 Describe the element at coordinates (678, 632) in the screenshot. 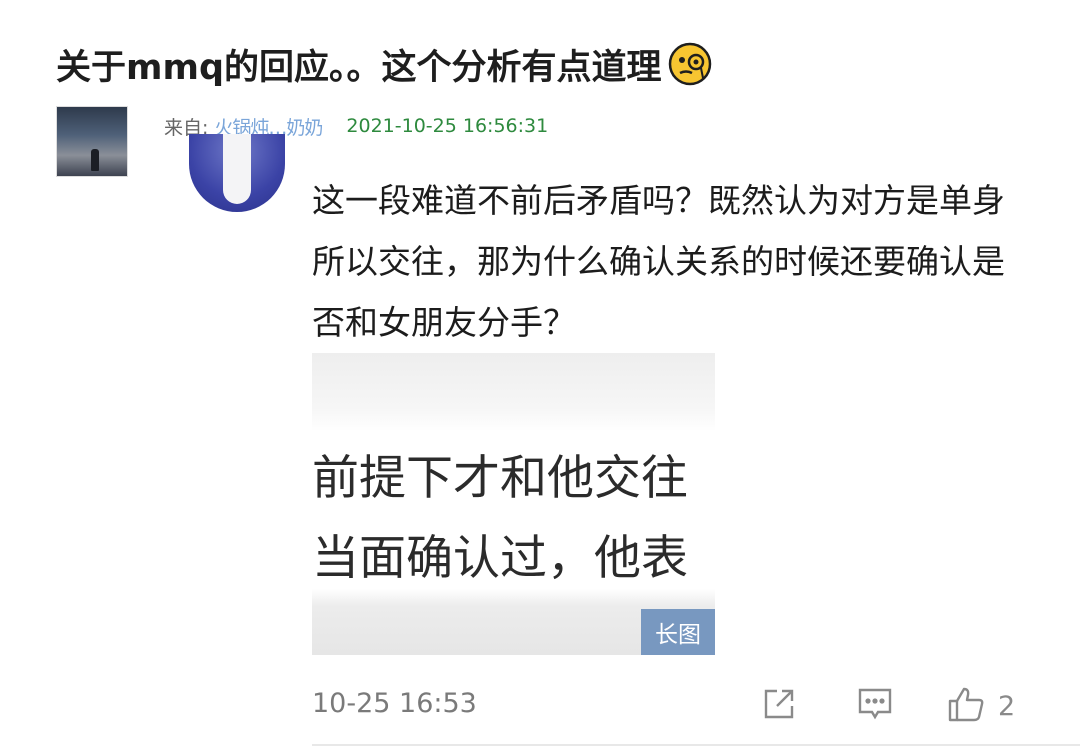

I see `long-image-badge: 长图` at that location.